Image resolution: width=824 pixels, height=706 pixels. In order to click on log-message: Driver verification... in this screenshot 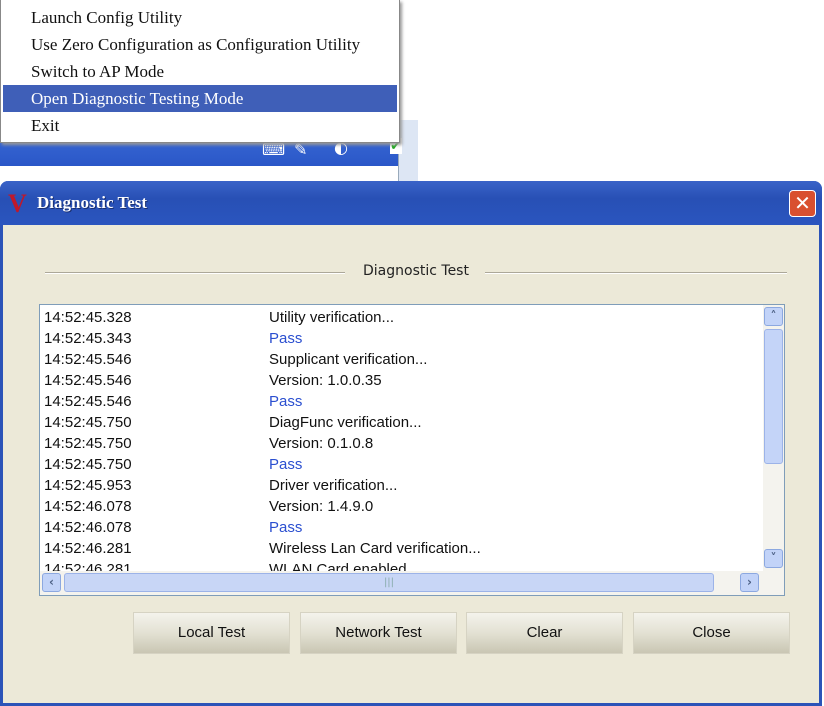, I will do `click(333, 485)`.